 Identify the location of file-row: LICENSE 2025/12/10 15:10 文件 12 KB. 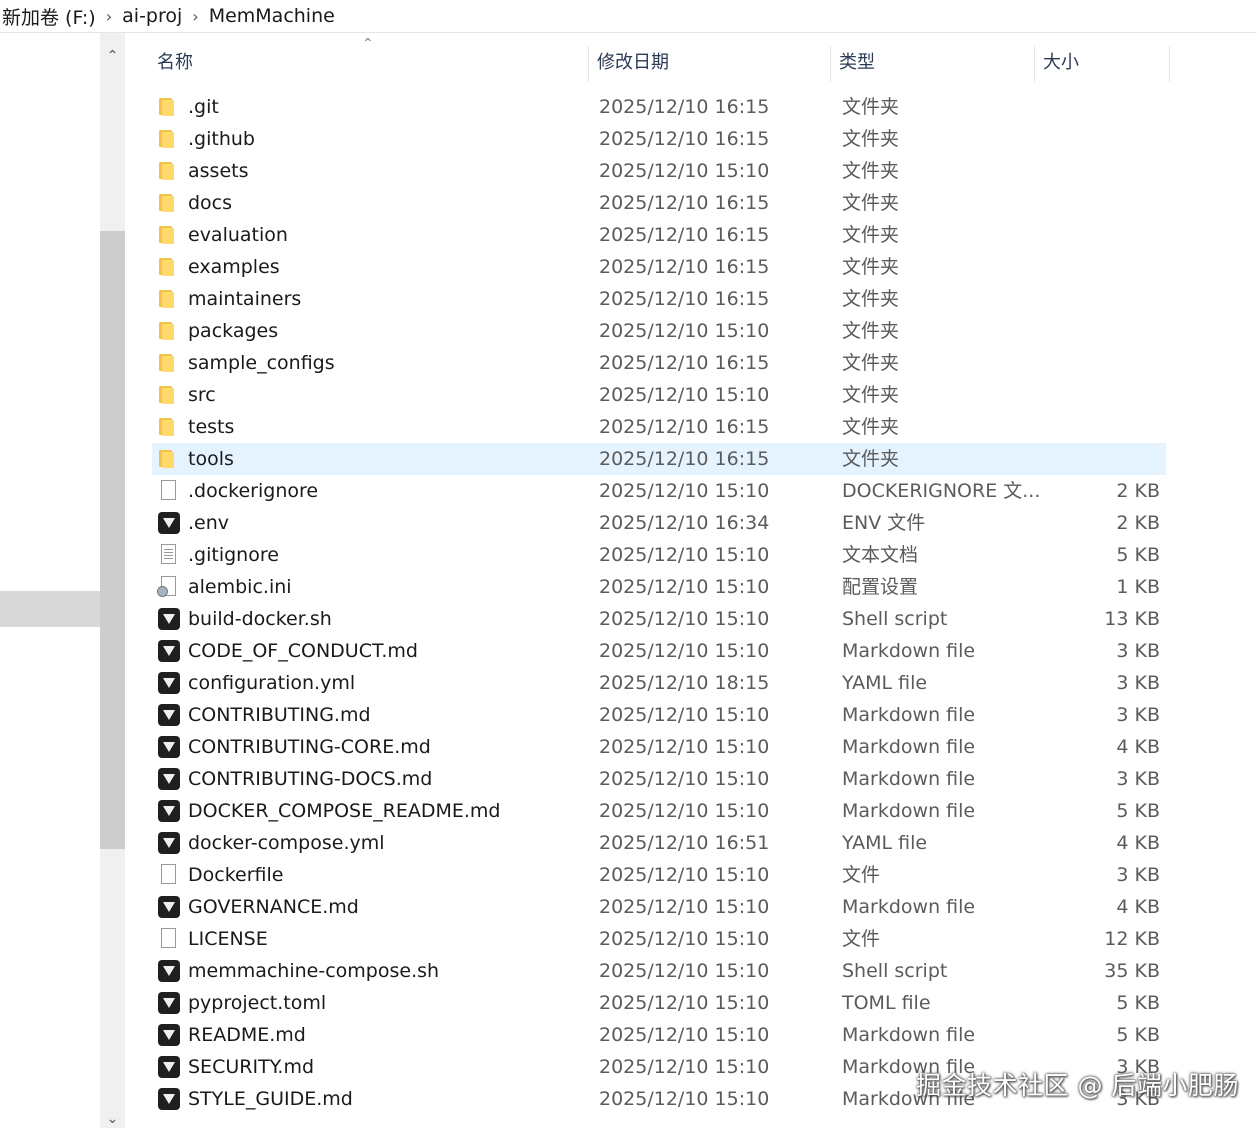
(659, 939).